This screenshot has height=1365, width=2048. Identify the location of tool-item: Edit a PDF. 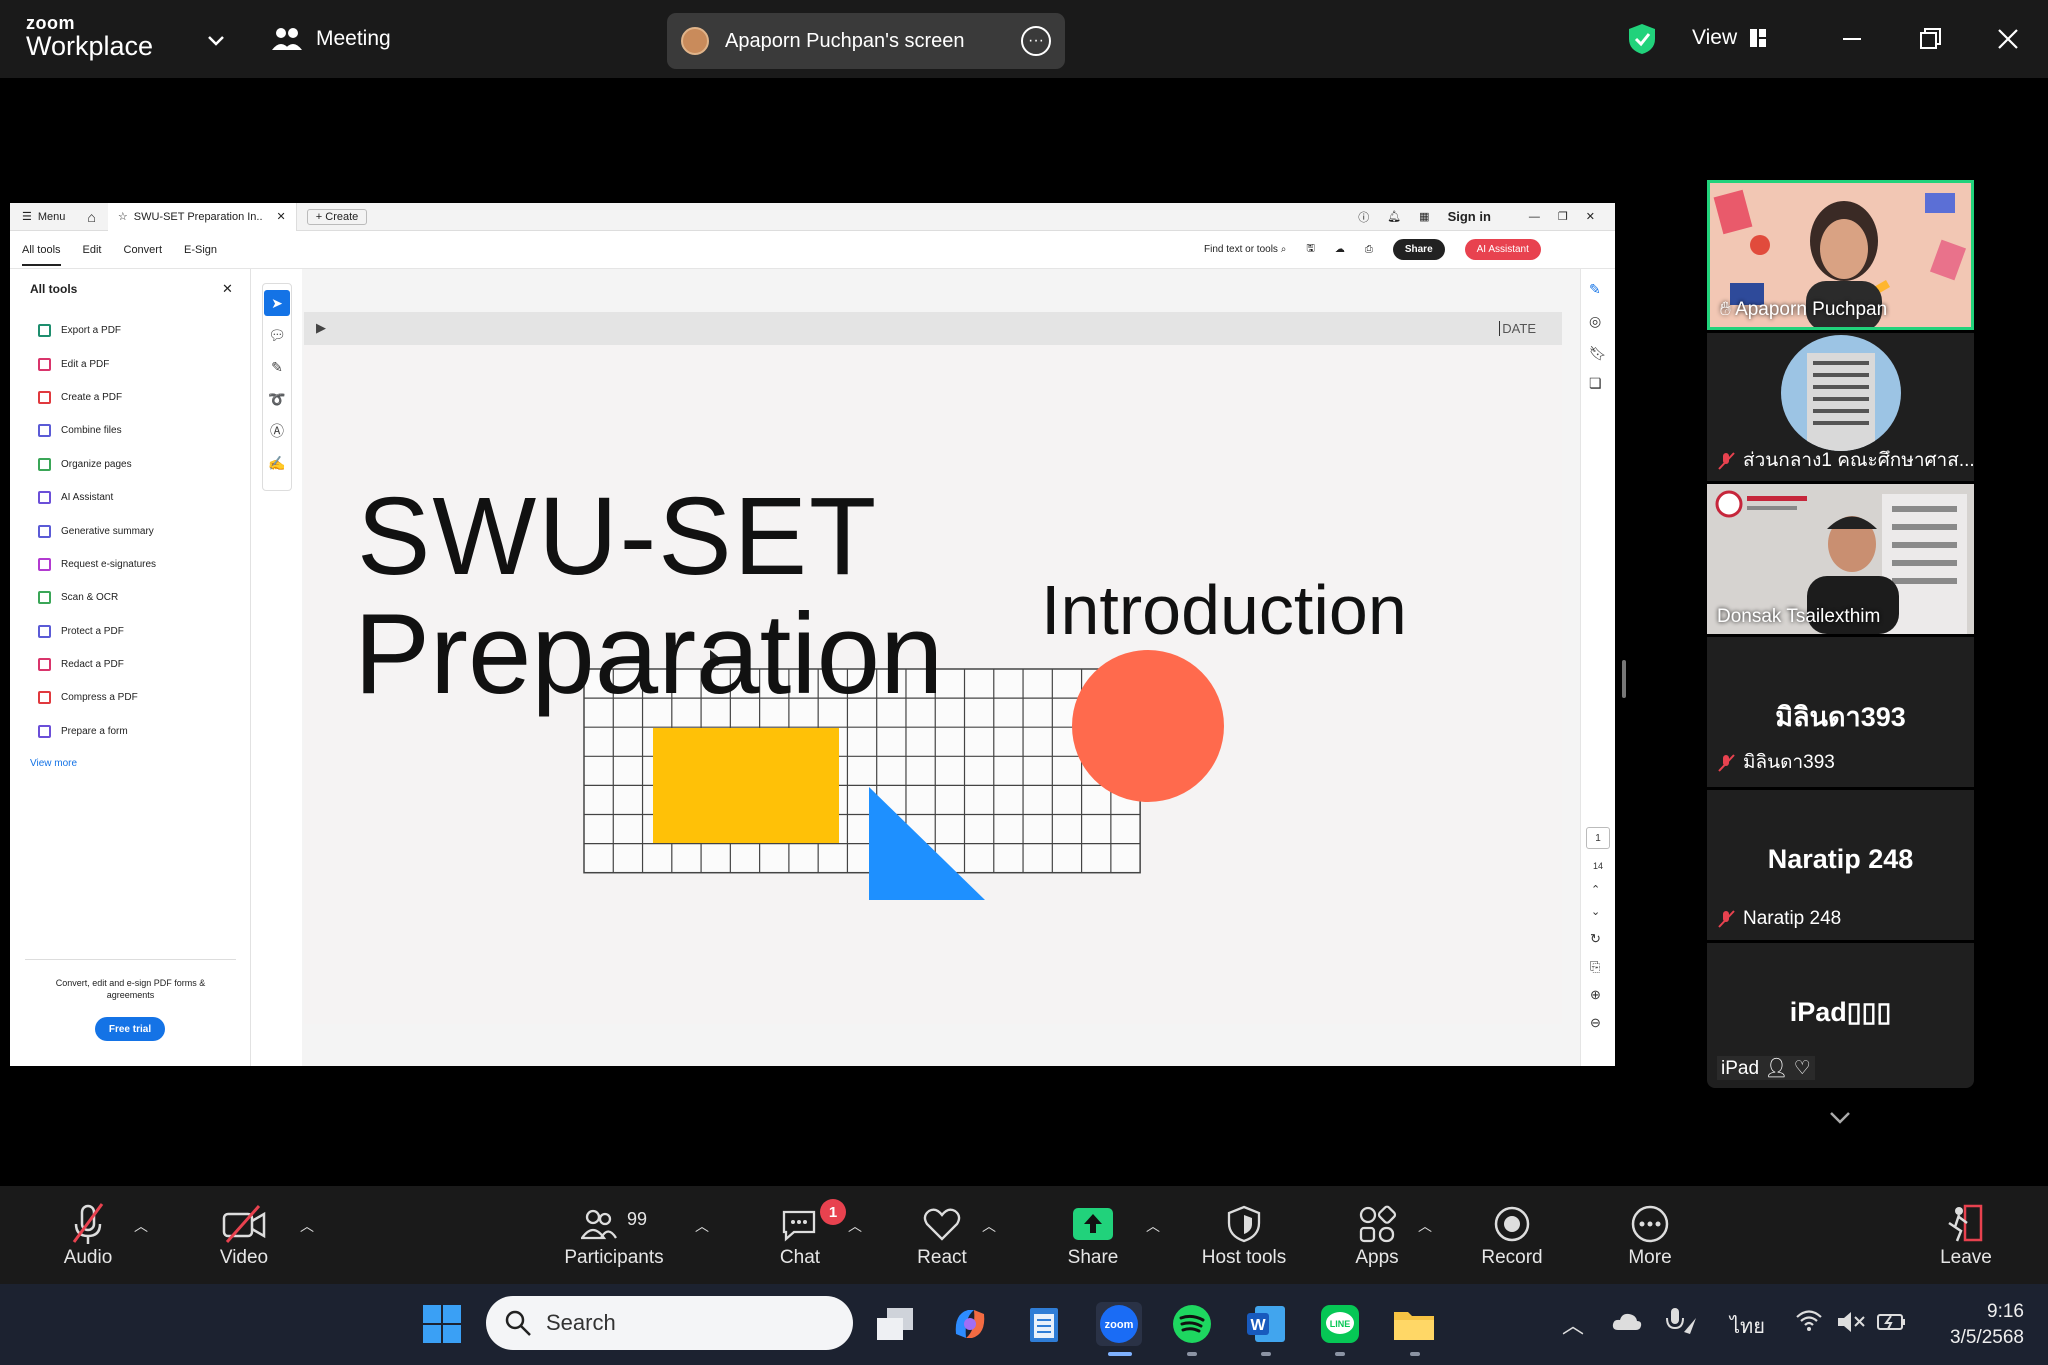
(130, 363).